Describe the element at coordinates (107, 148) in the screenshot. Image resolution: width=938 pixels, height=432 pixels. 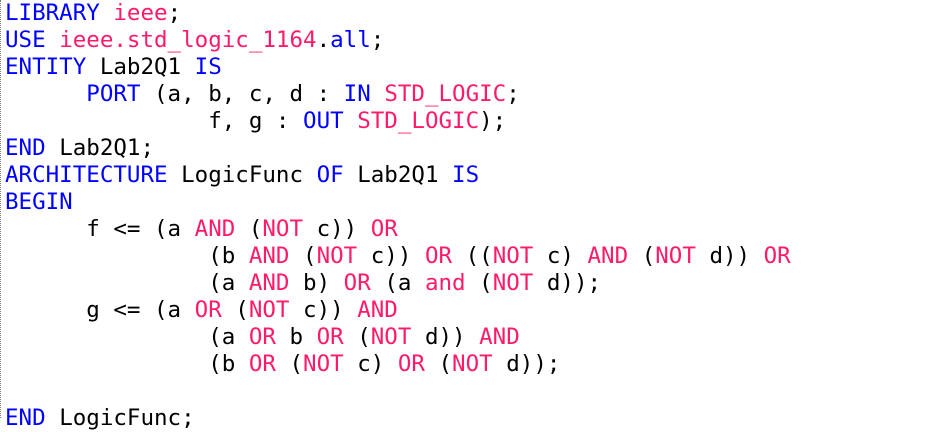
I see `text-token: Lab2Q1;` at that location.